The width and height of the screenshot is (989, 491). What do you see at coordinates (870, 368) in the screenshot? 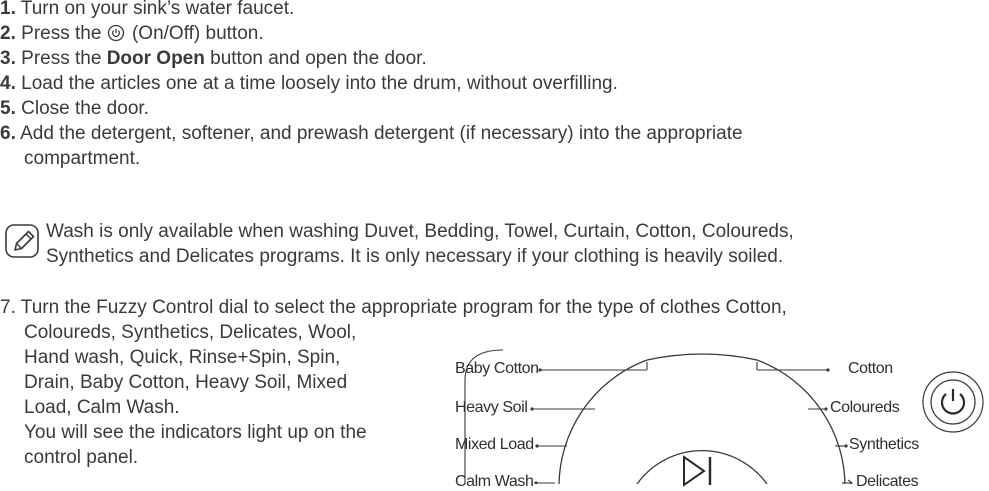
I see `dial-label-cotton: Cotton` at bounding box center [870, 368].